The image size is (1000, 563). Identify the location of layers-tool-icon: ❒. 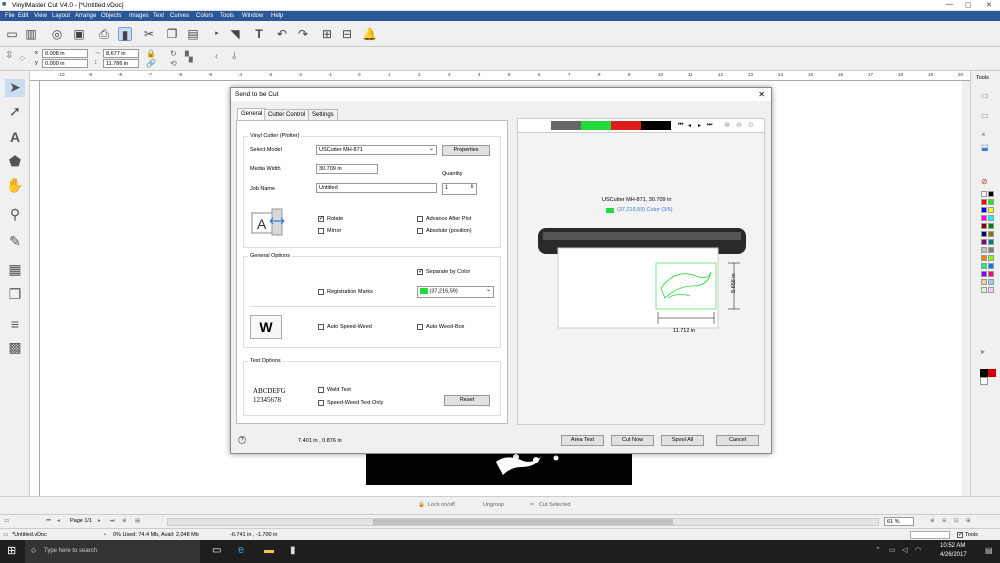
(15, 295).